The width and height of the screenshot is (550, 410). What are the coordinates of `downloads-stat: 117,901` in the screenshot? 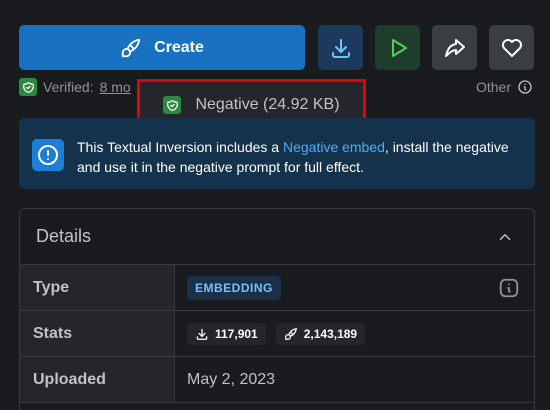 It's located at (226, 333).